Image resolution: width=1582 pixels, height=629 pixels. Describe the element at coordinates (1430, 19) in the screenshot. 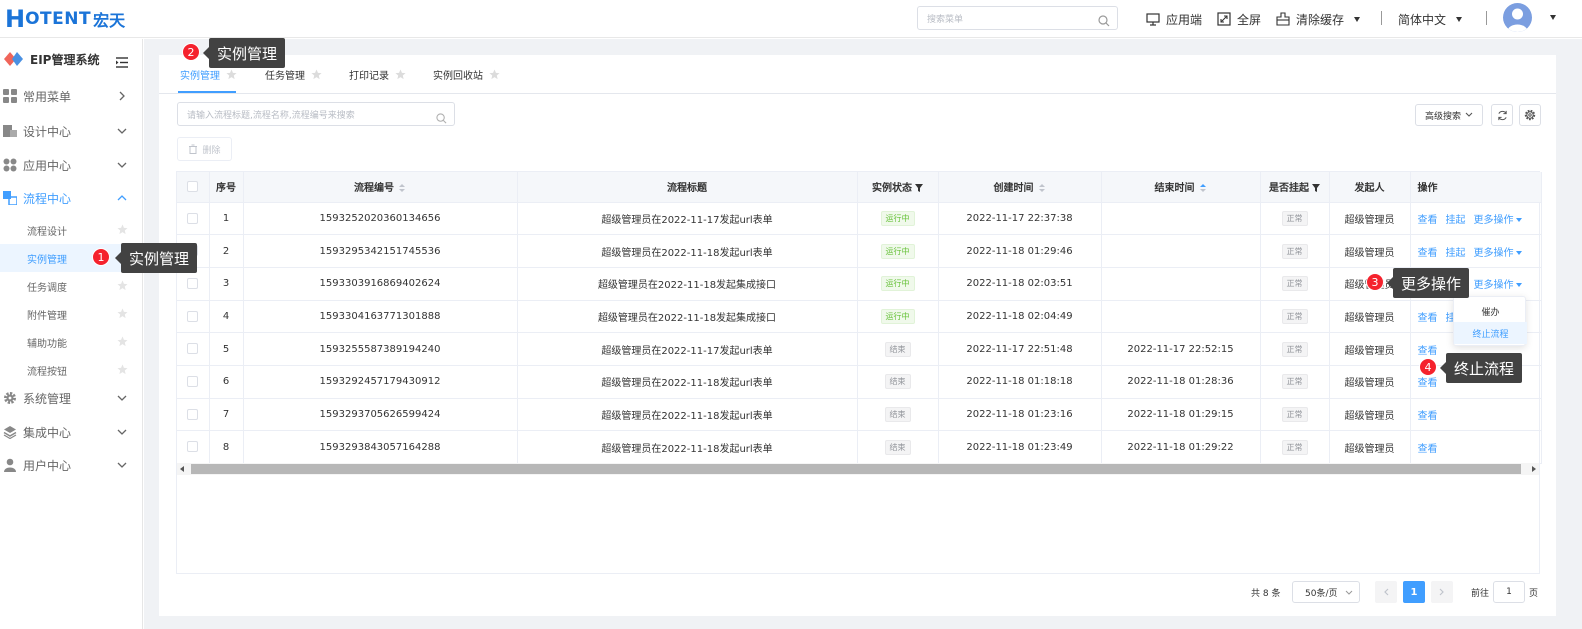

I see `language-select: 简体中文` at that location.